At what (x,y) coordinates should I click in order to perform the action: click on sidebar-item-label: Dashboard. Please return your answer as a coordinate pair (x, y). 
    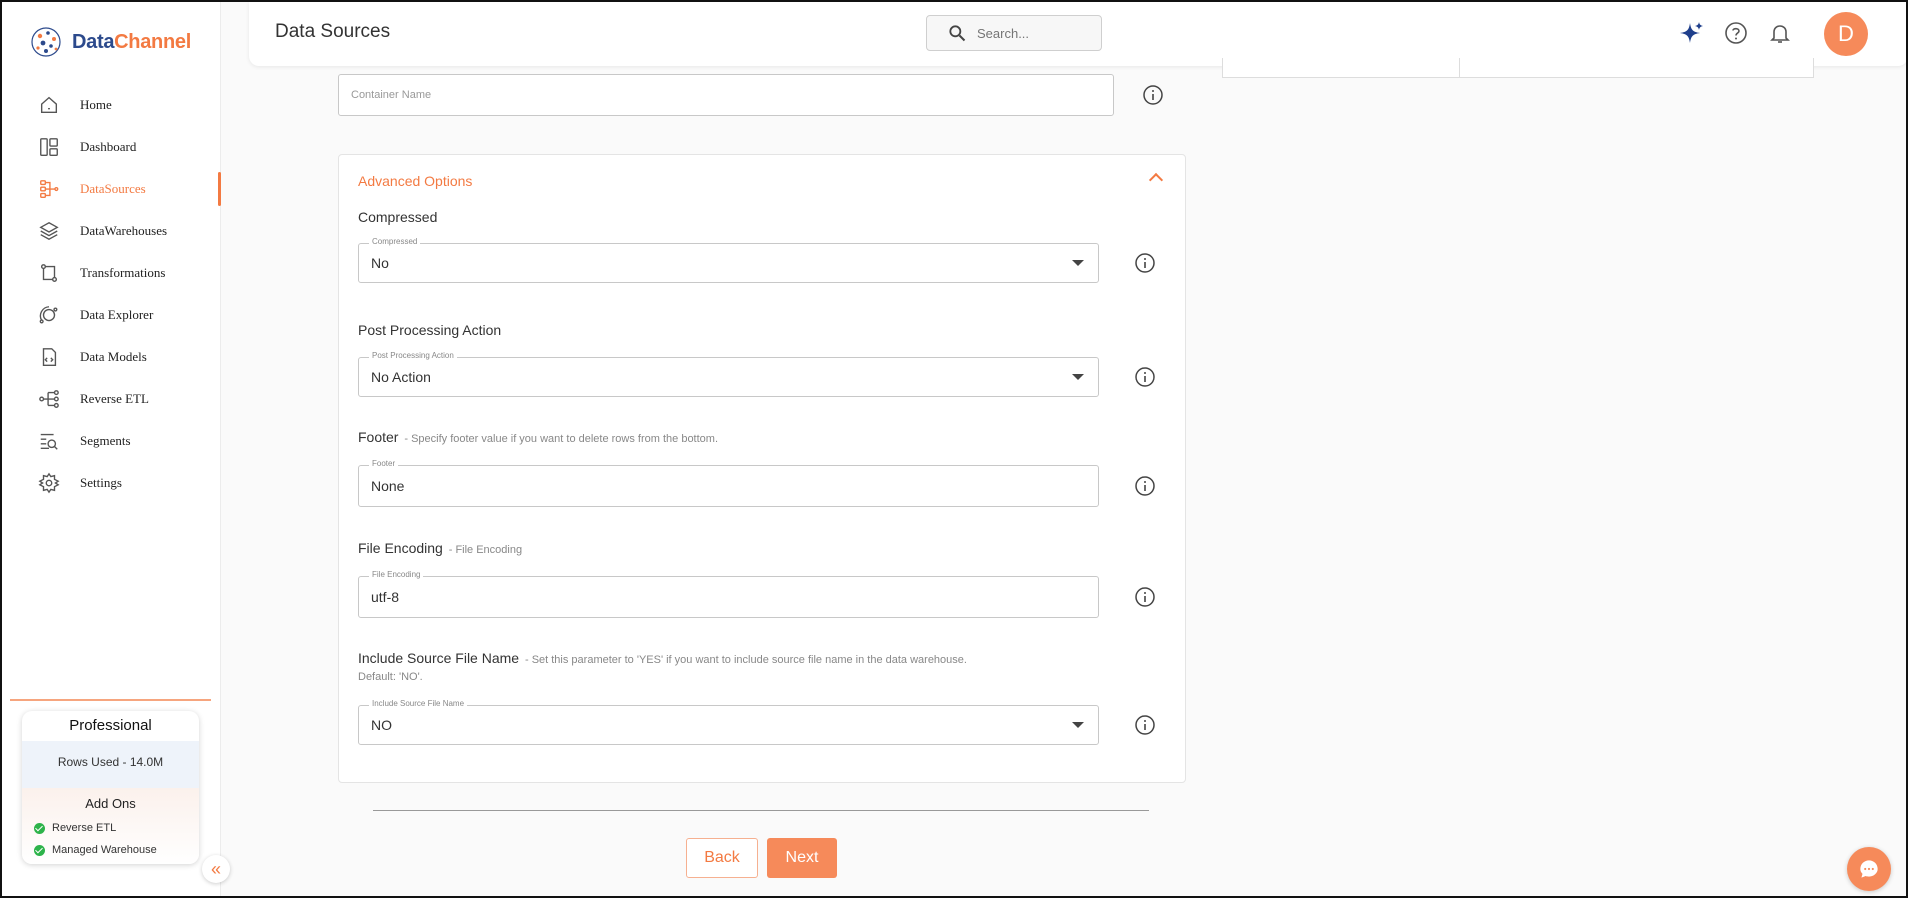
    Looking at the image, I should click on (108, 146).